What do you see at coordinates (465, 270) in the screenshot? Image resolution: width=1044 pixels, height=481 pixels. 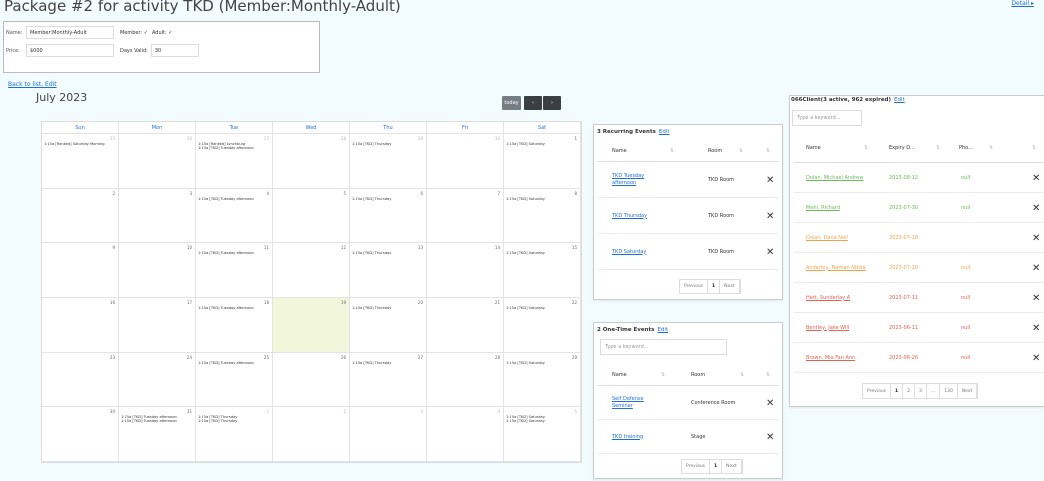 I see `calendar-day-cell: 14` at bounding box center [465, 270].